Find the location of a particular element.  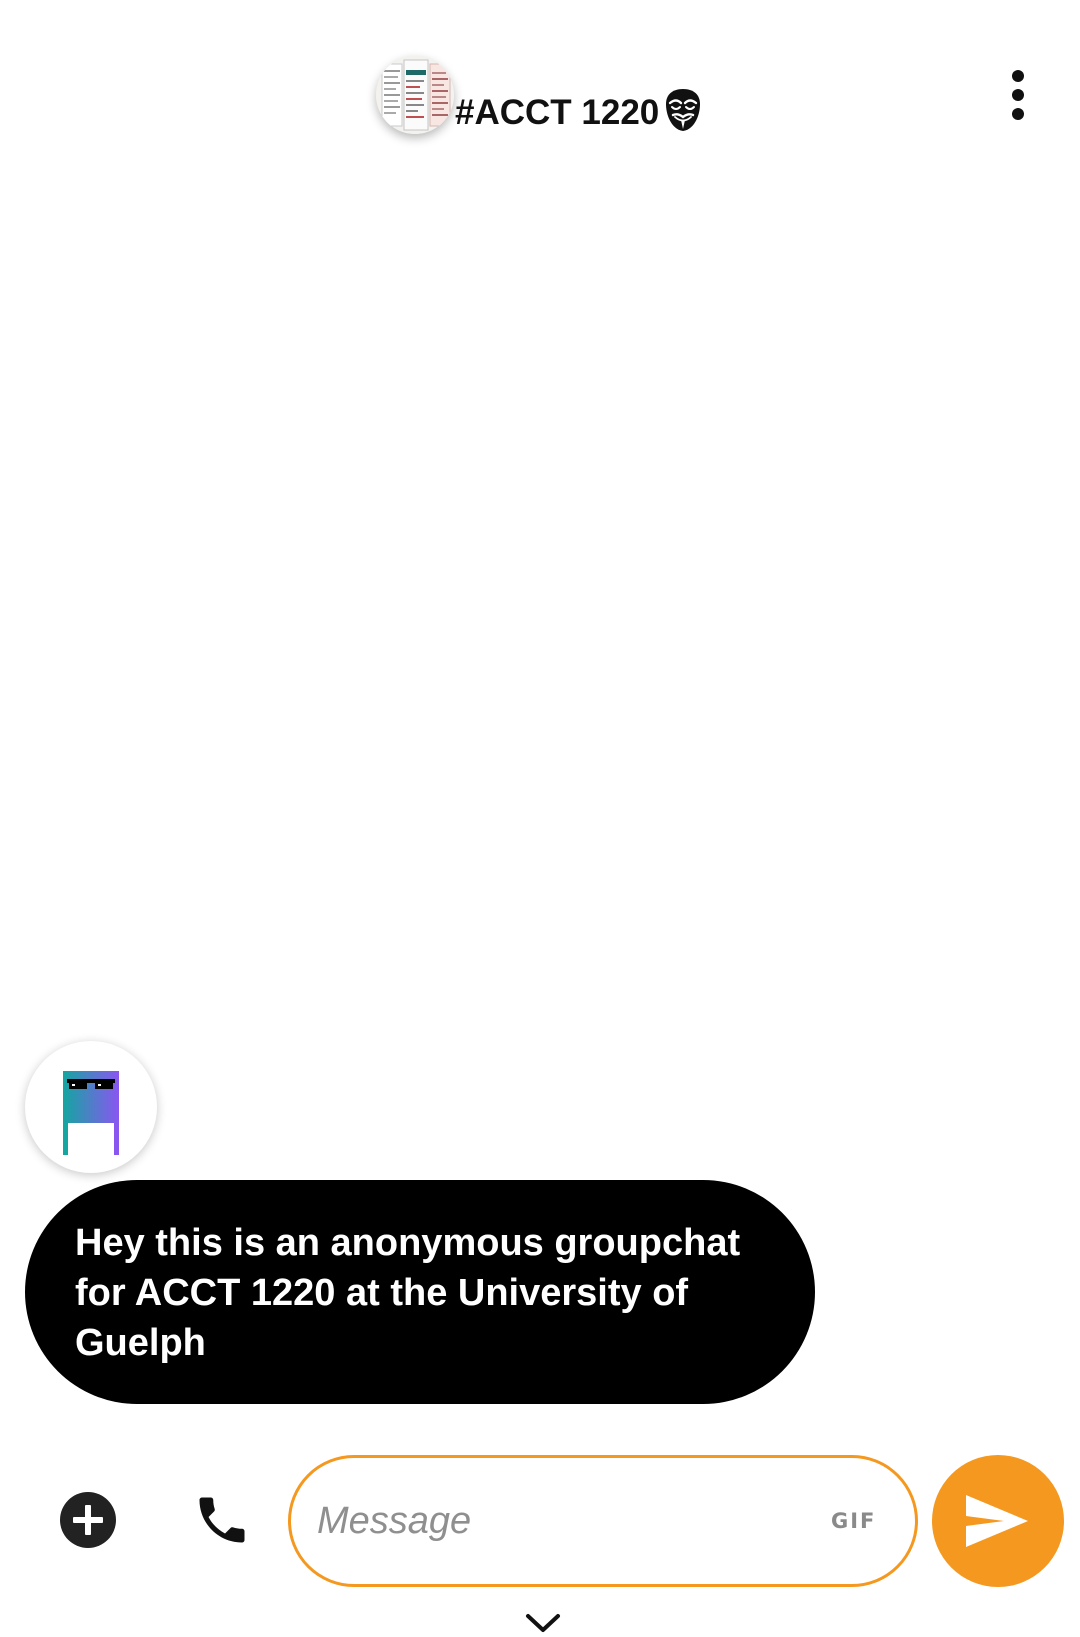

send-button is located at coordinates (998, 1521).